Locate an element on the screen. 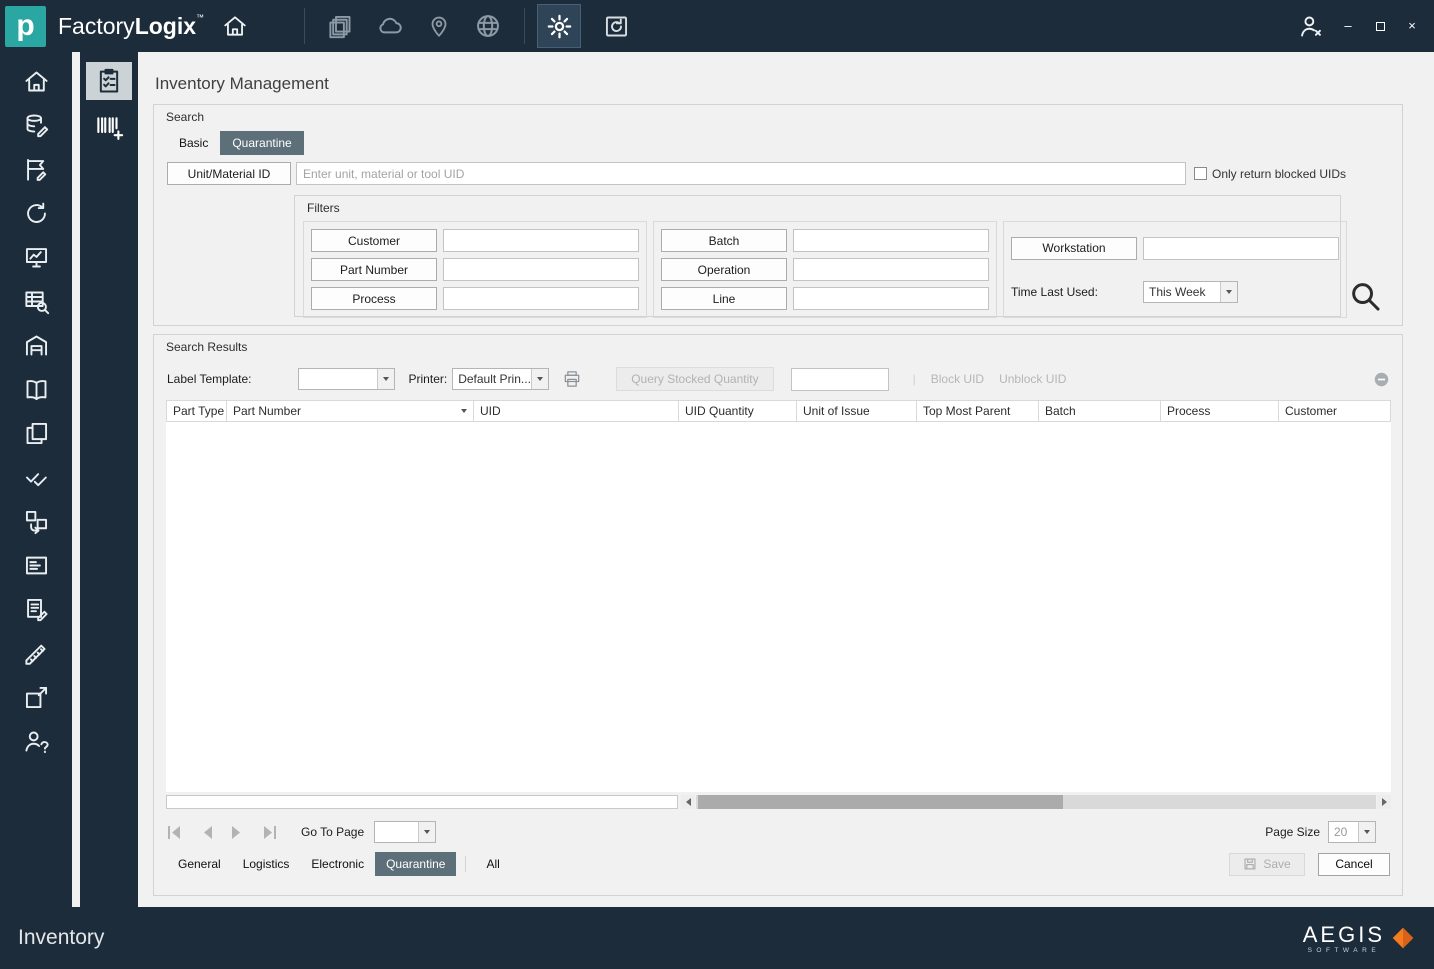 The width and height of the screenshot is (1434, 969). maximize-button is located at coordinates (1380, 26).